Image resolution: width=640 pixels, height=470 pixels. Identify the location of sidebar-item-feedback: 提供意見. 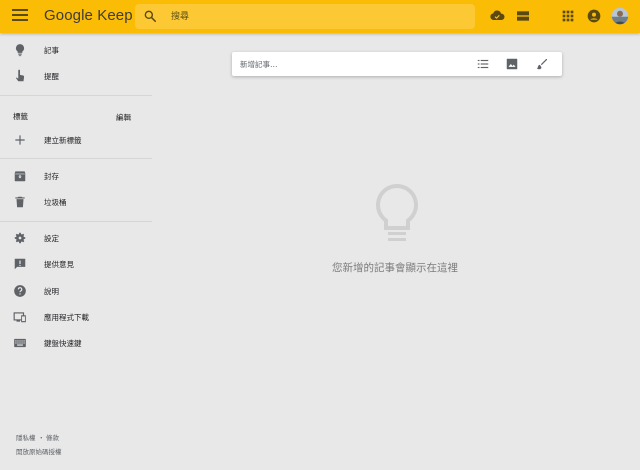
(76, 265).